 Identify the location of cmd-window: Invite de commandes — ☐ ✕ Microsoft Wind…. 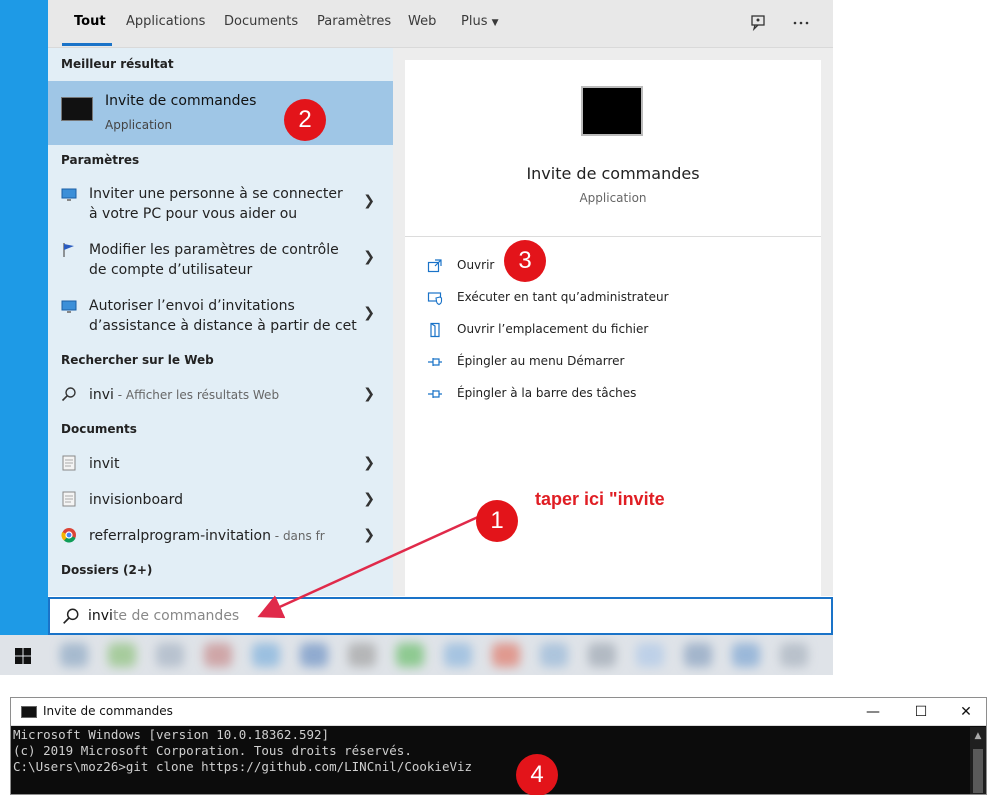
(498, 746).